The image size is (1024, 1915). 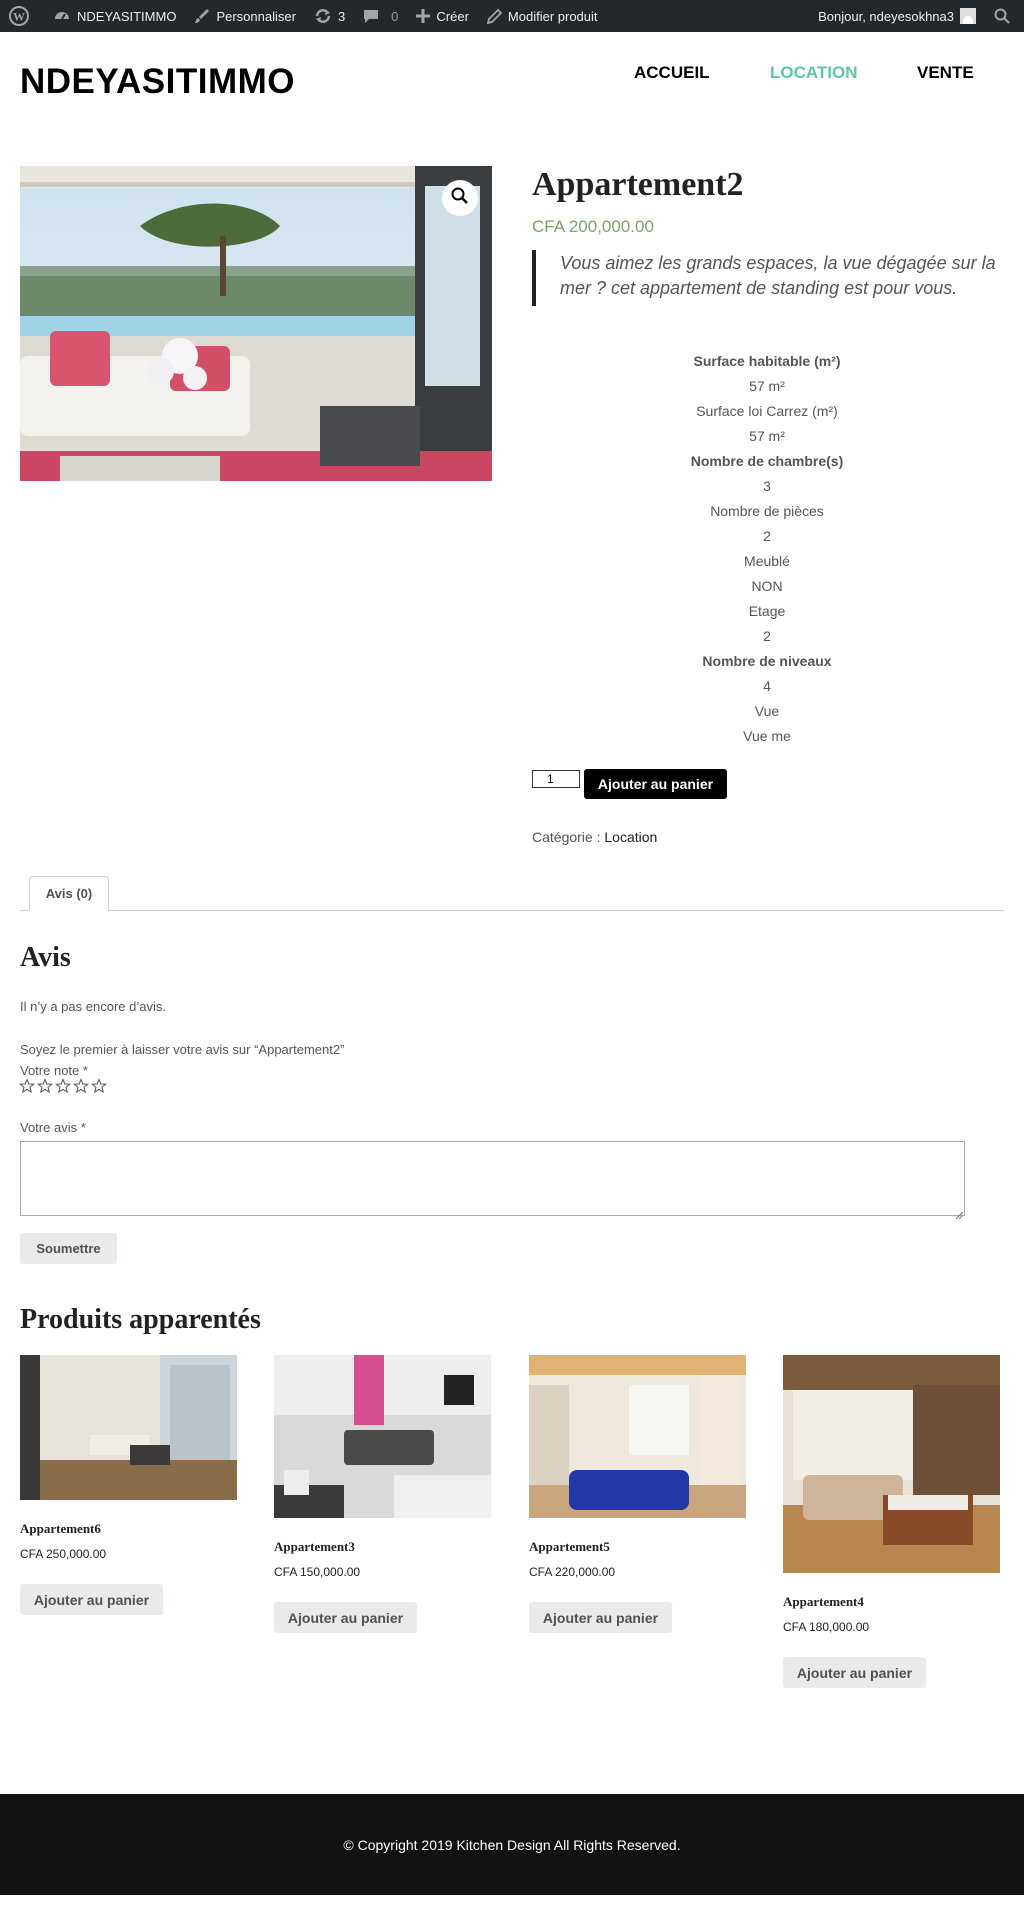 I want to click on attribute-line: Nombre de niveaux, so click(x=767, y=661).